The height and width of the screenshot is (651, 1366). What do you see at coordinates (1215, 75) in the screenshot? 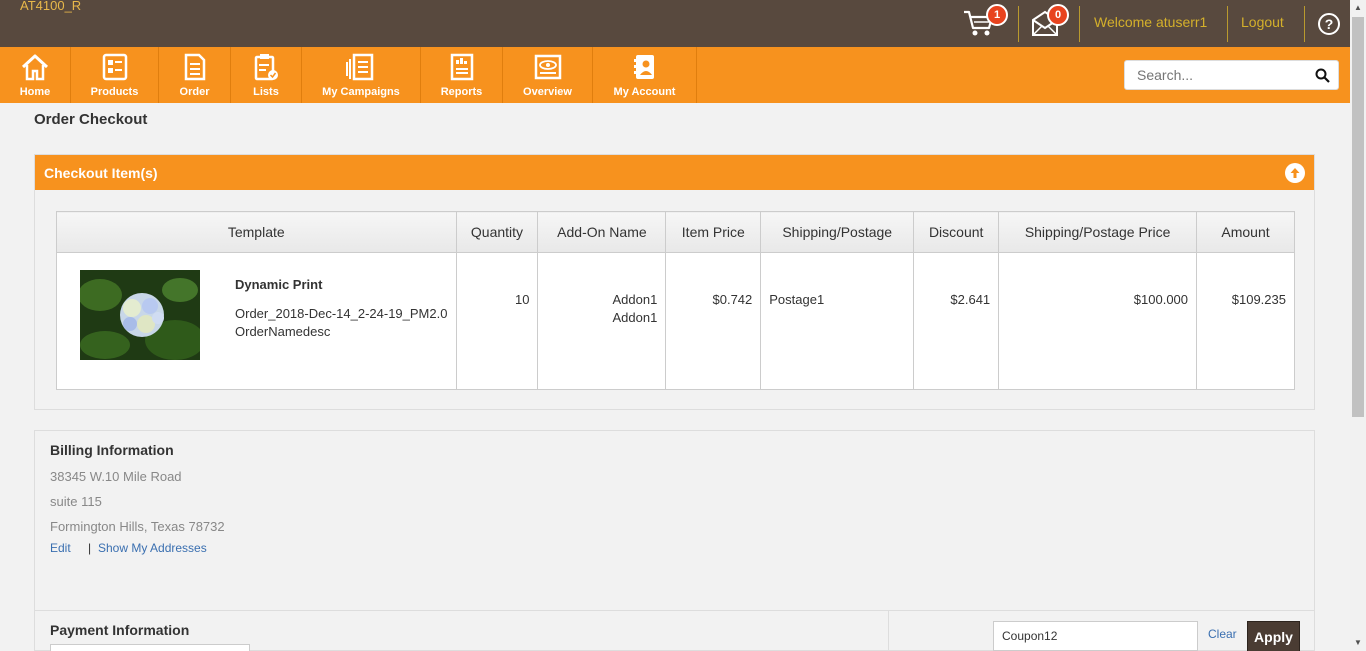
I see `search-input` at bounding box center [1215, 75].